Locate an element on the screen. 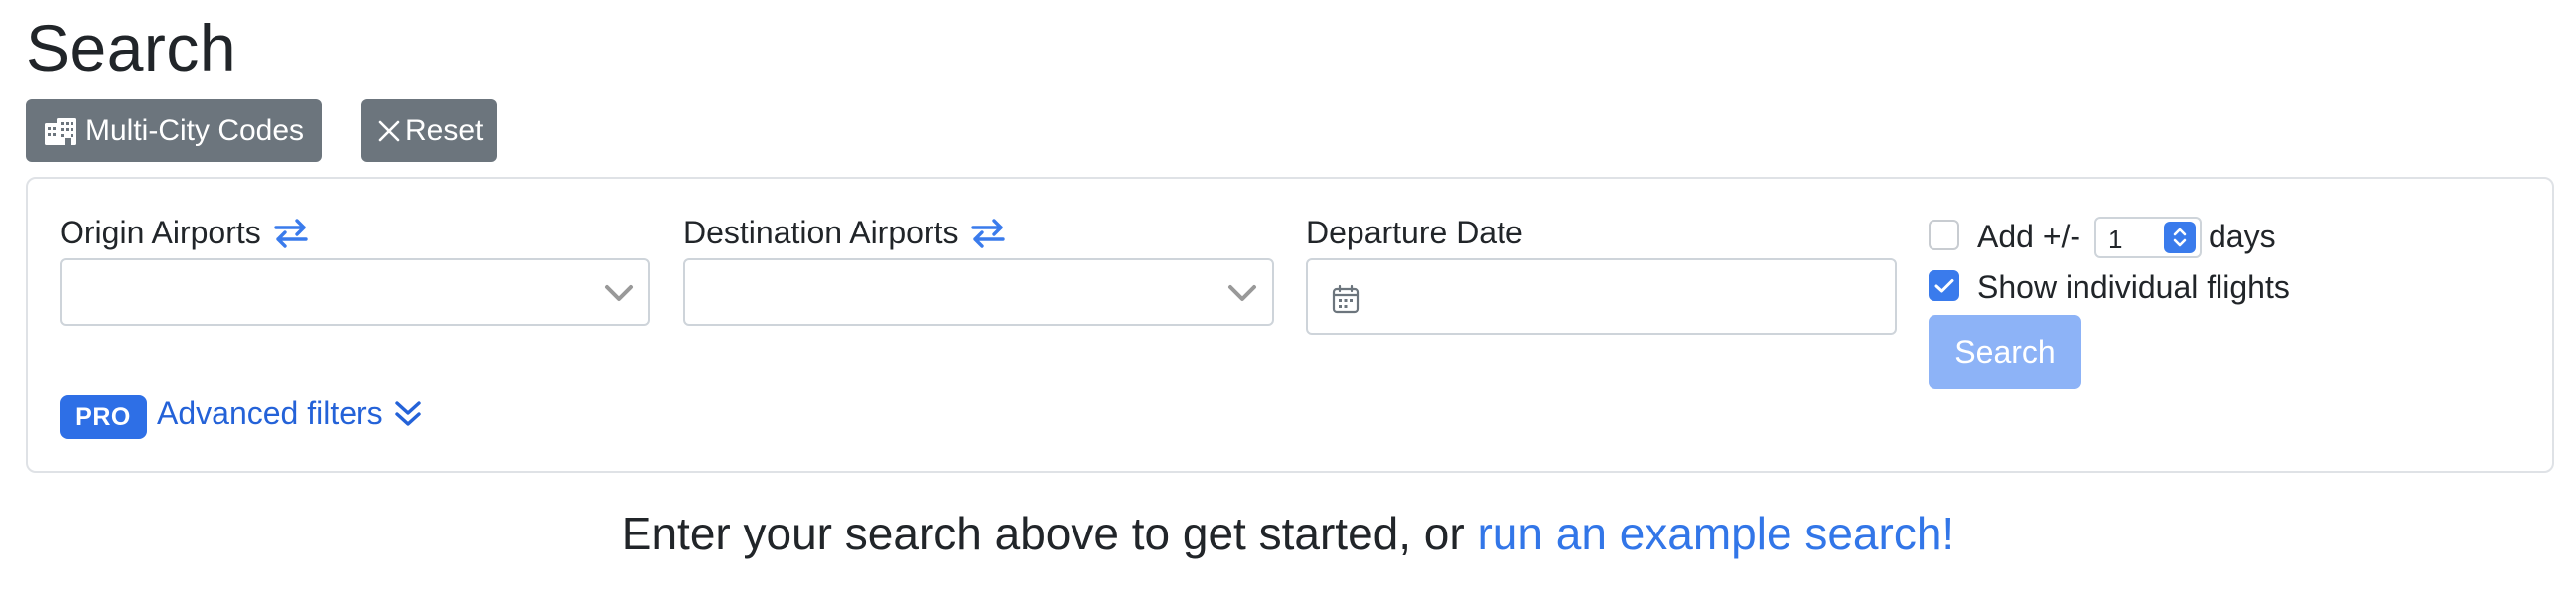 The height and width of the screenshot is (608, 2576). add-days-checkbox is located at coordinates (1944, 235).